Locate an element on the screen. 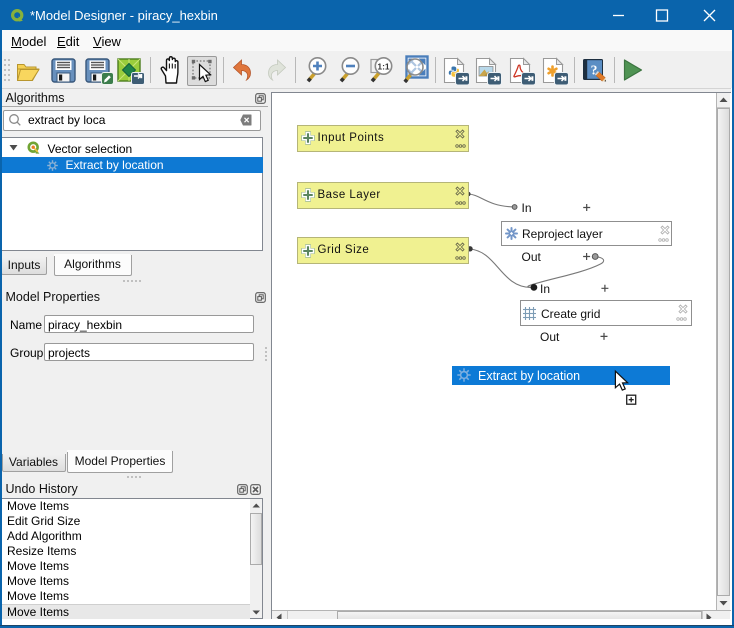 This screenshot has height=628, width=734. svg-text: 1:1 is located at coordinates (383, 66).